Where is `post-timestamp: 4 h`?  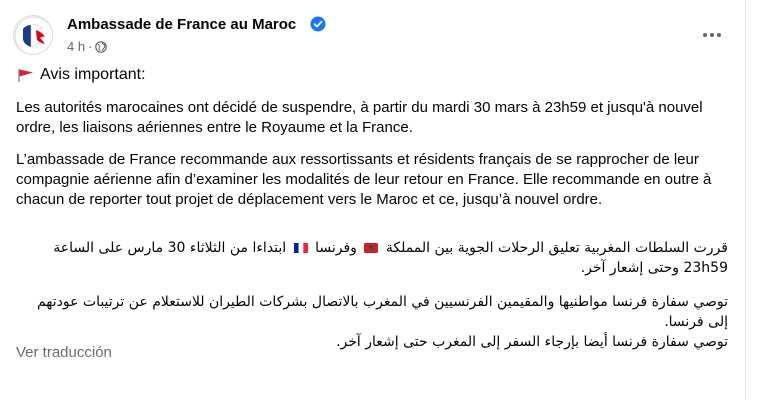
post-timestamp: 4 h is located at coordinates (76, 46).